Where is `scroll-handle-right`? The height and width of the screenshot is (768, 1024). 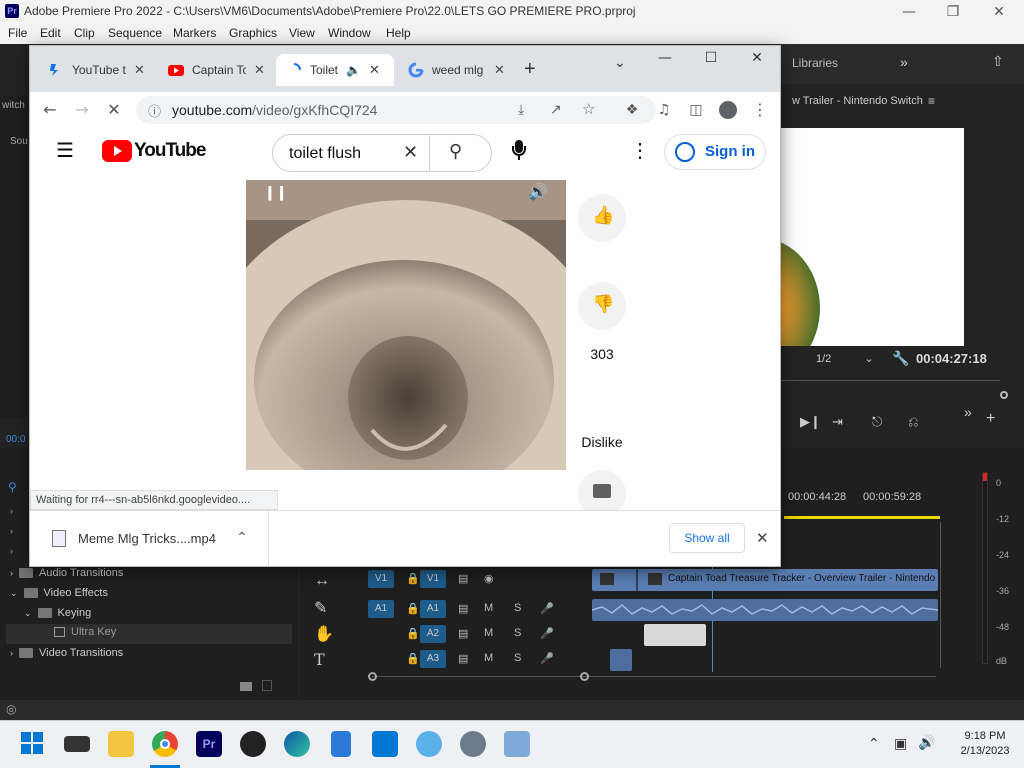
scroll-handle-right is located at coordinates (584, 676).